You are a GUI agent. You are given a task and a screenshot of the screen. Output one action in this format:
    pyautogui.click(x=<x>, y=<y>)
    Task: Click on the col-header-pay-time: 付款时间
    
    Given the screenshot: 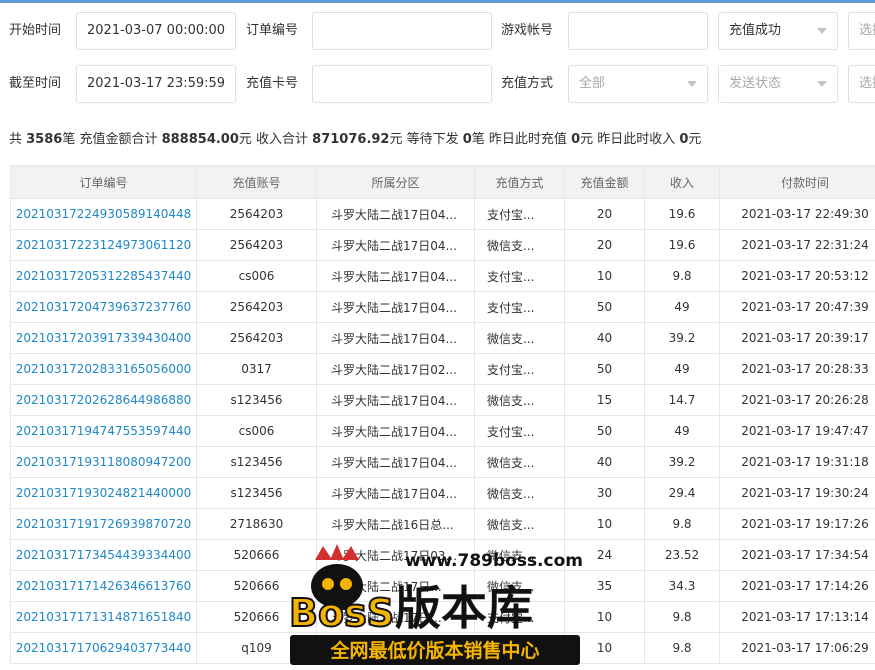 What is the action you would take?
    pyautogui.click(x=797, y=182)
    